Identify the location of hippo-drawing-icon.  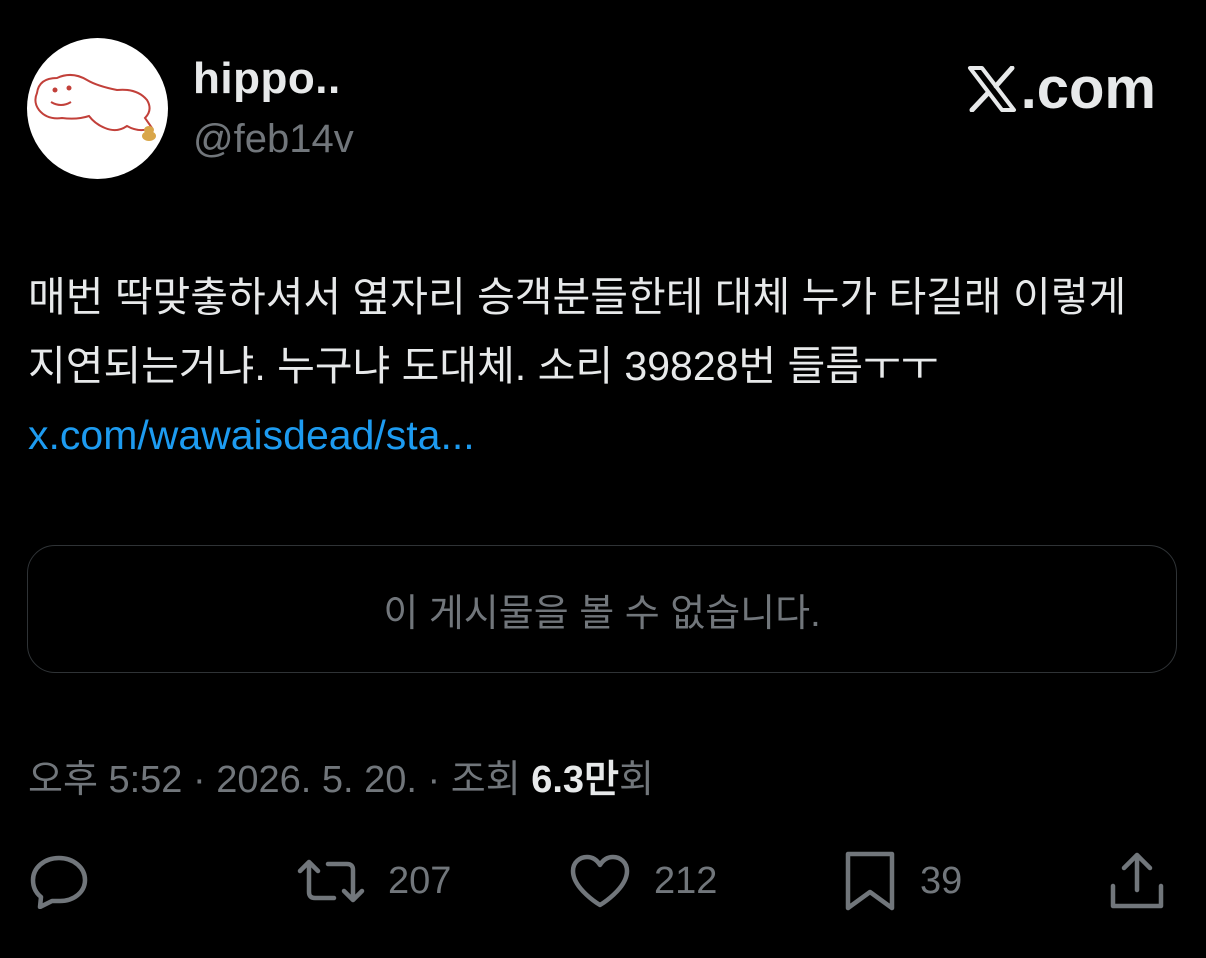
(95, 107).